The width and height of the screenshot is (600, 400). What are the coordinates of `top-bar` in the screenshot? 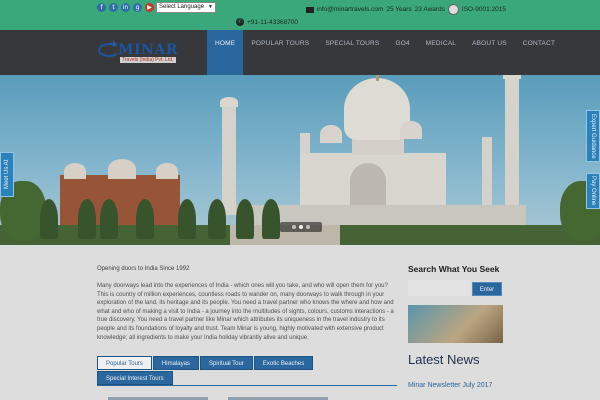 It's located at (300, 15).